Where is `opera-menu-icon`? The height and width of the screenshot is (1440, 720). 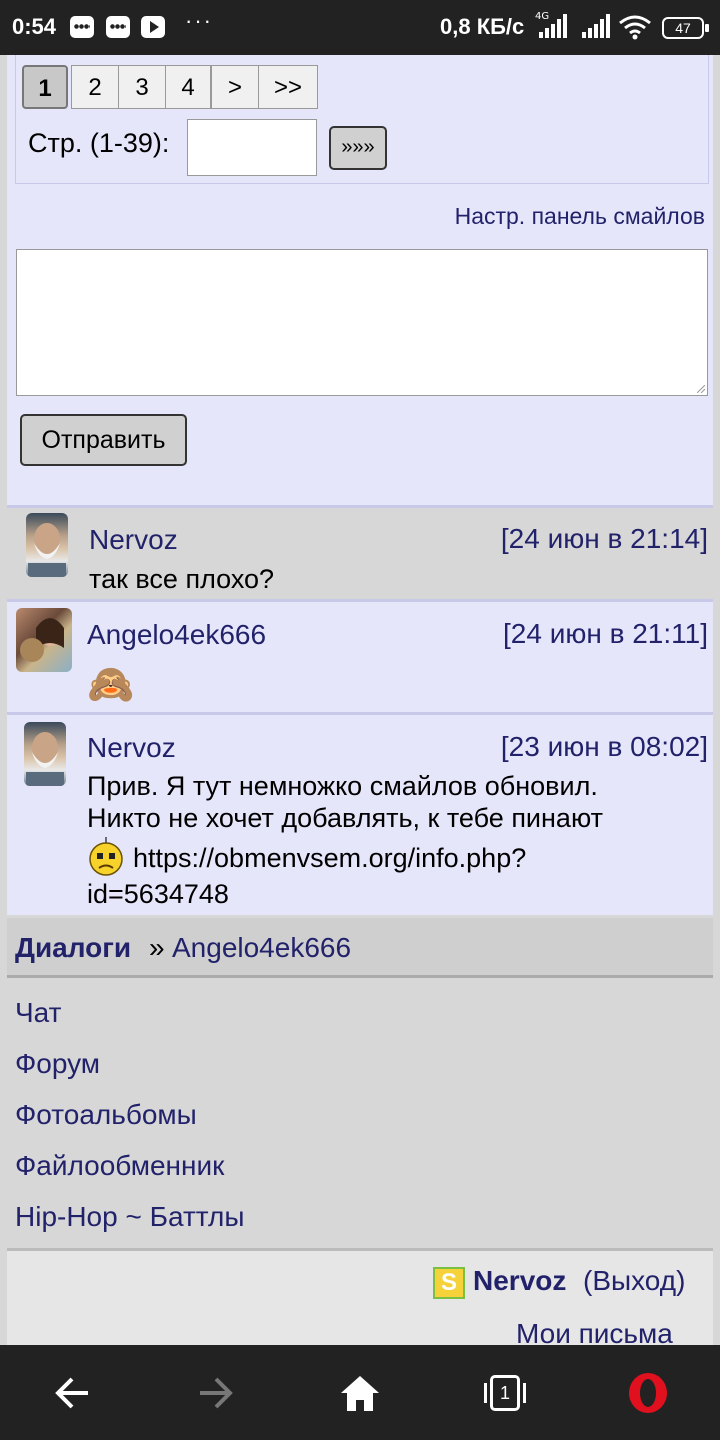
opera-menu-icon is located at coordinates (648, 1393).